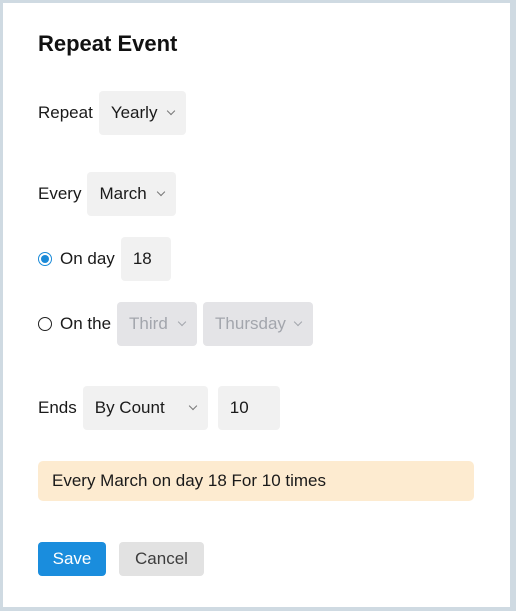 The height and width of the screenshot is (611, 516). Describe the element at coordinates (60, 193) in the screenshot. I see `every-label: Every` at that location.